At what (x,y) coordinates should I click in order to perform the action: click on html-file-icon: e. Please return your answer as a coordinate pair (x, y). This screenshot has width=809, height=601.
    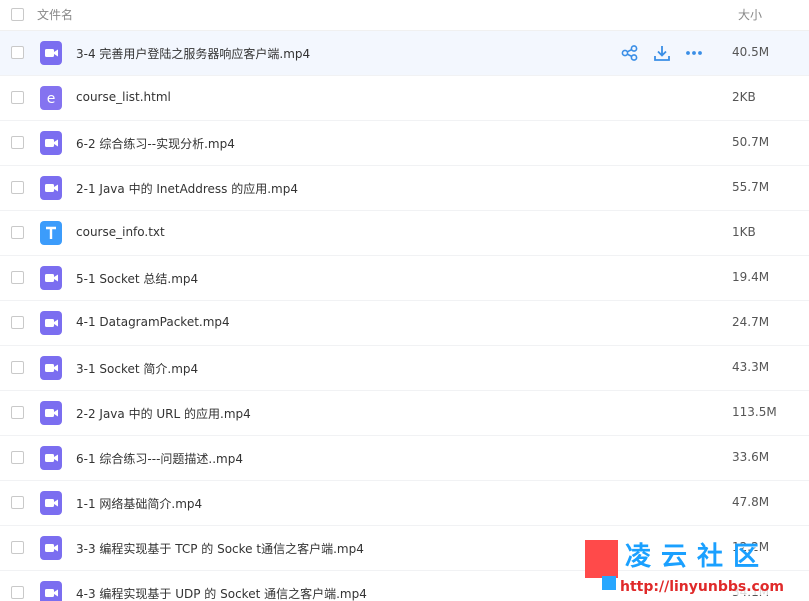
    Looking at the image, I should click on (51, 98).